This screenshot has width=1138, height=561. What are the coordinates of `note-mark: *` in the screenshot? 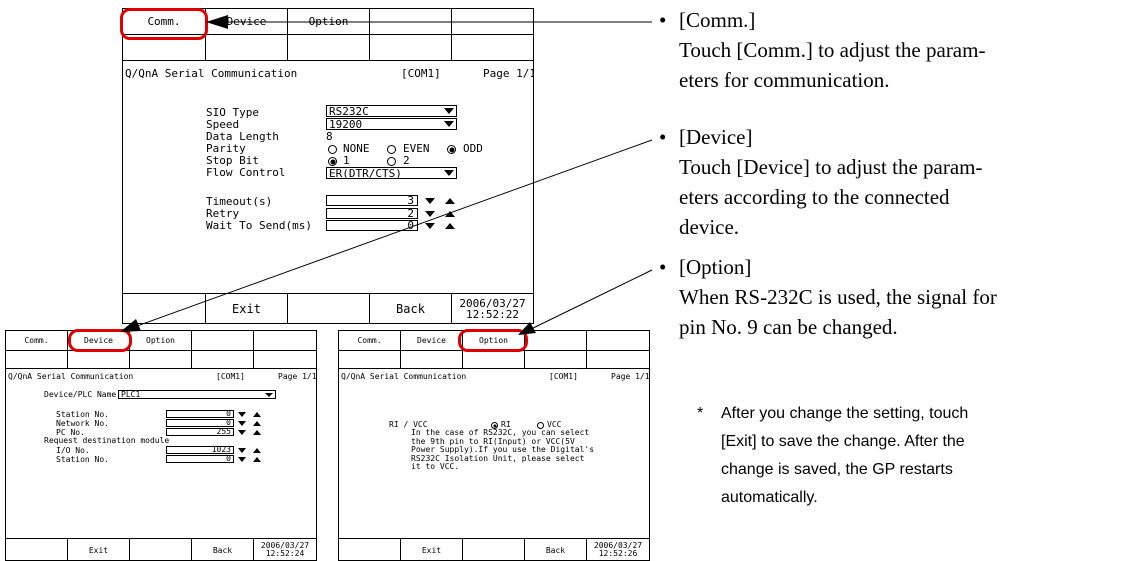 It's located at (700, 413).